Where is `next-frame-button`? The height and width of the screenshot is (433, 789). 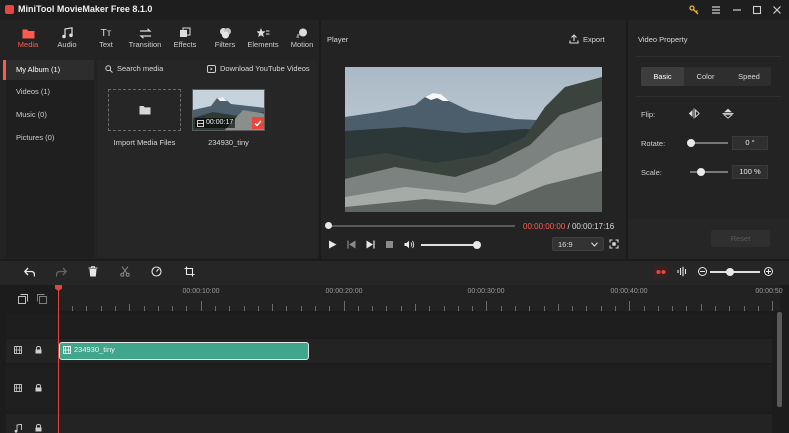 next-frame-button is located at coordinates (370, 244).